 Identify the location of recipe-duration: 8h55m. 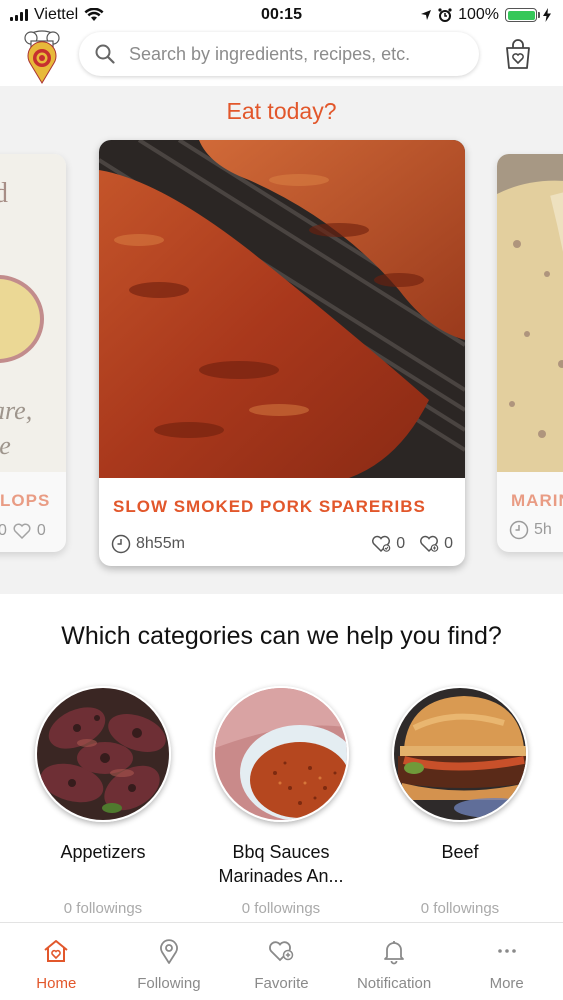
(148, 544).